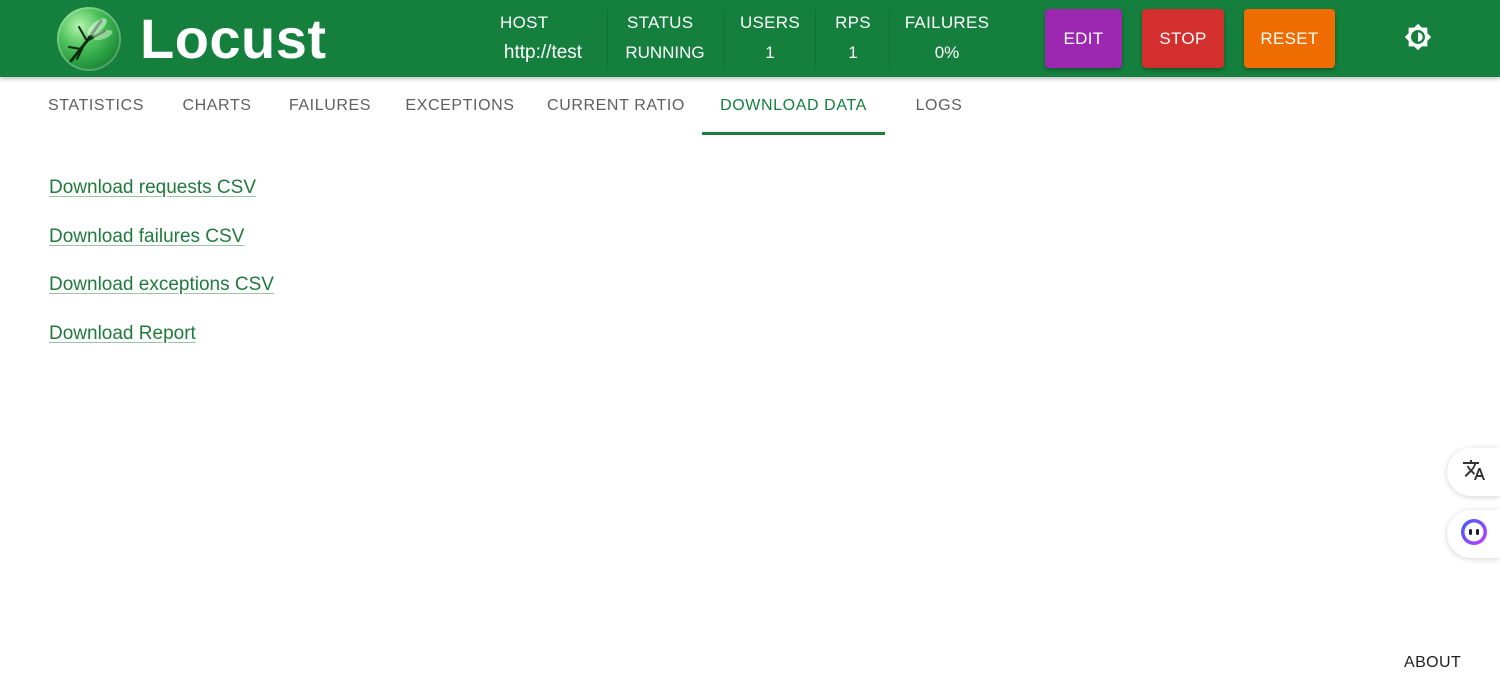 This screenshot has height=689, width=1500. What do you see at coordinates (161, 196) in the screenshot?
I see `download-requests-csv-link: Download requests CSV` at bounding box center [161, 196].